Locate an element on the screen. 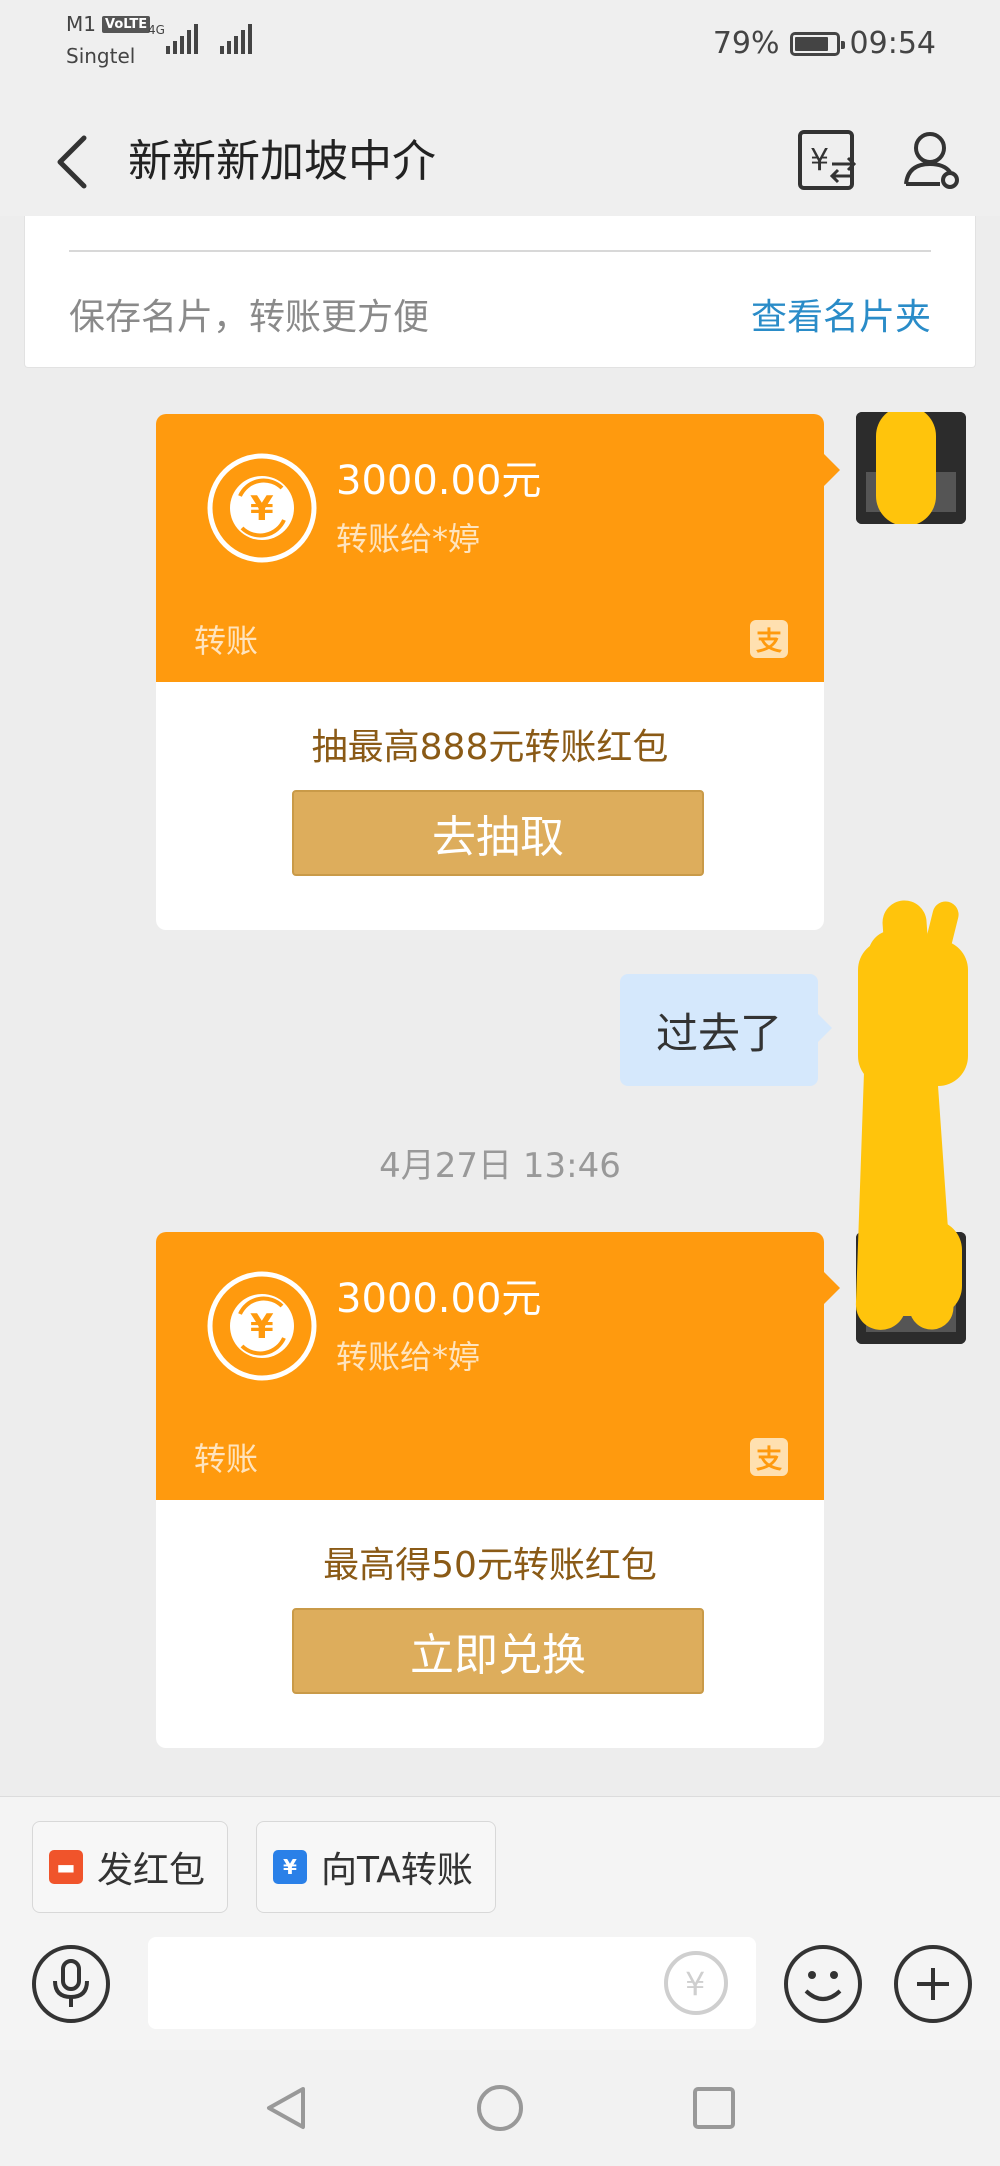 This screenshot has height=2166, width=1000. carrier-2-name: Singtel is located at coordinates (101, 56).